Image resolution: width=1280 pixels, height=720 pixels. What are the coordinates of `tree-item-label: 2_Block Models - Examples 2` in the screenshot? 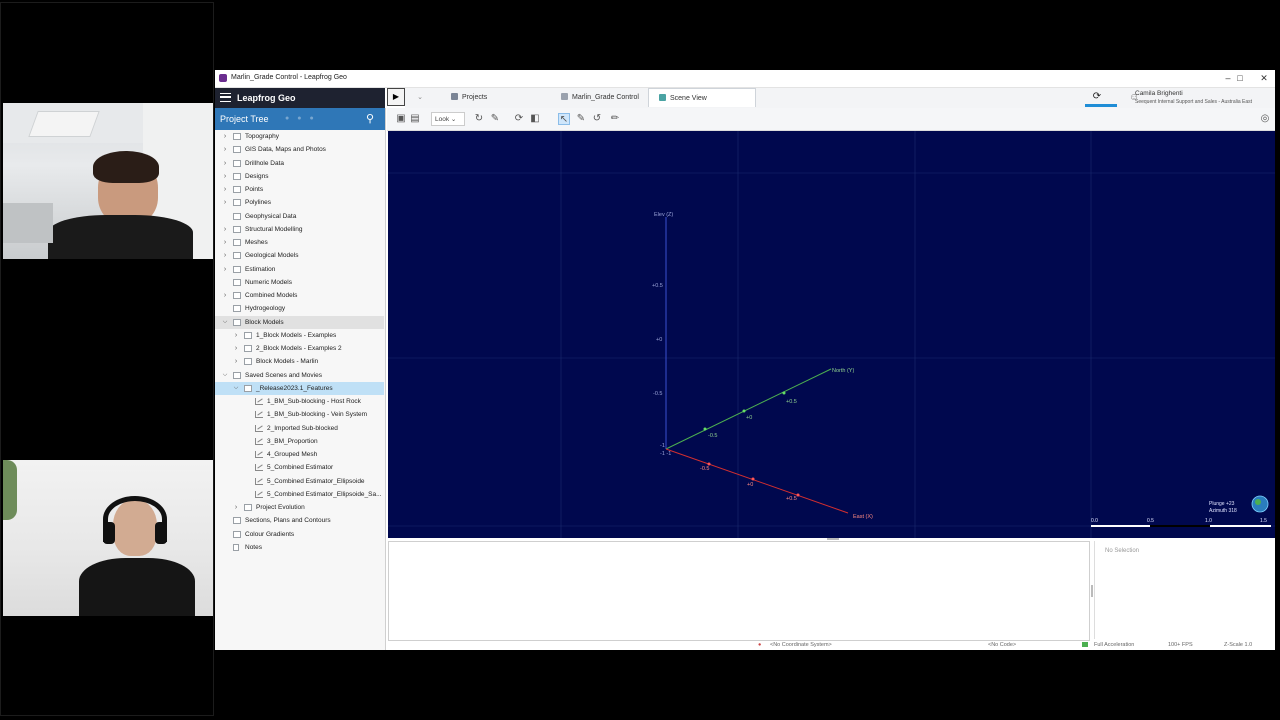 It's located at (299, 348).